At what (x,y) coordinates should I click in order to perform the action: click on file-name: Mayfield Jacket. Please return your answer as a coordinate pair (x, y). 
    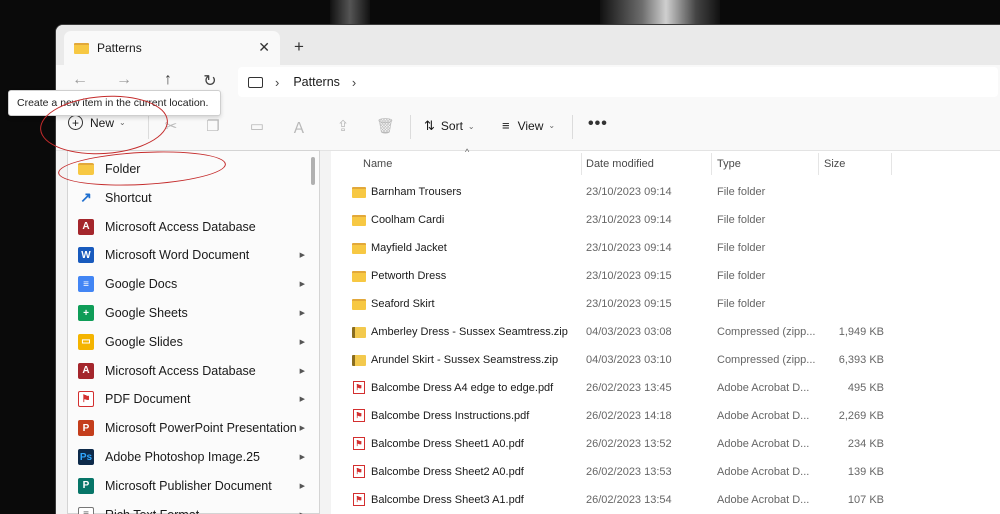
    Looking at the image, I should click on (409, 248).